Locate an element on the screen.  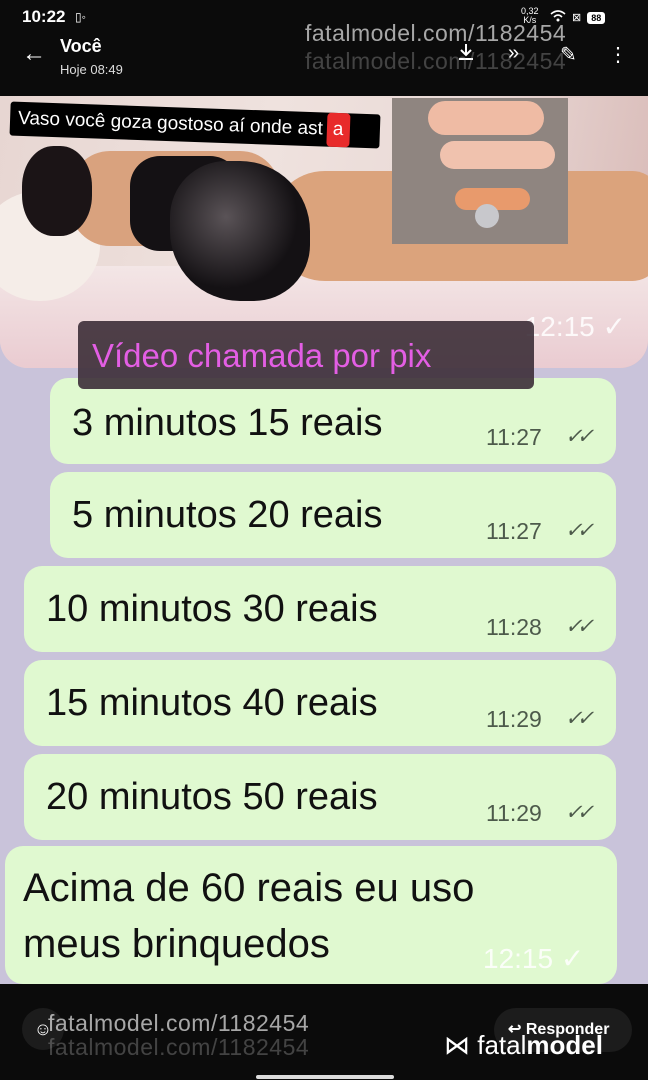
butterfly-icon: ⋈ is located at coordinates (457, 1045).